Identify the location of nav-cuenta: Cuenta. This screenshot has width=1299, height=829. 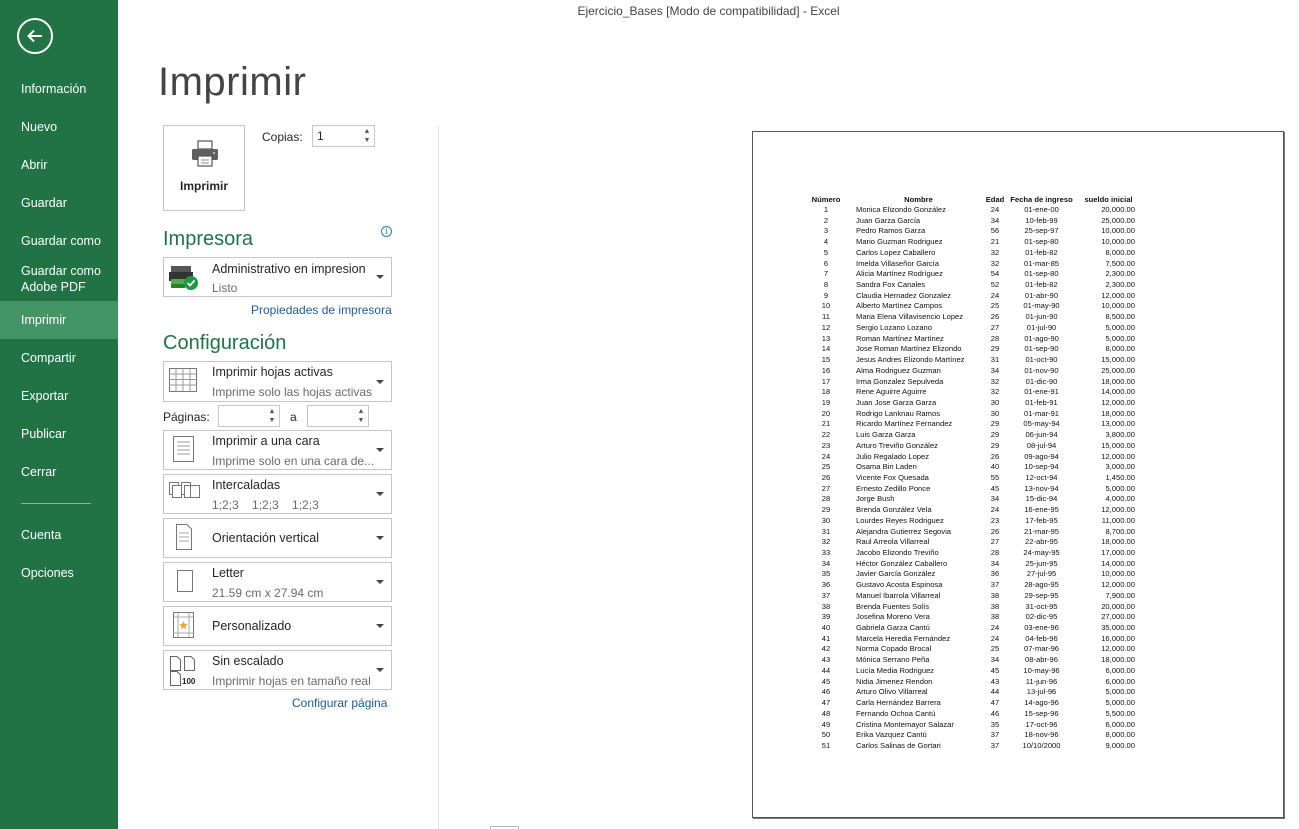
(59, 535).